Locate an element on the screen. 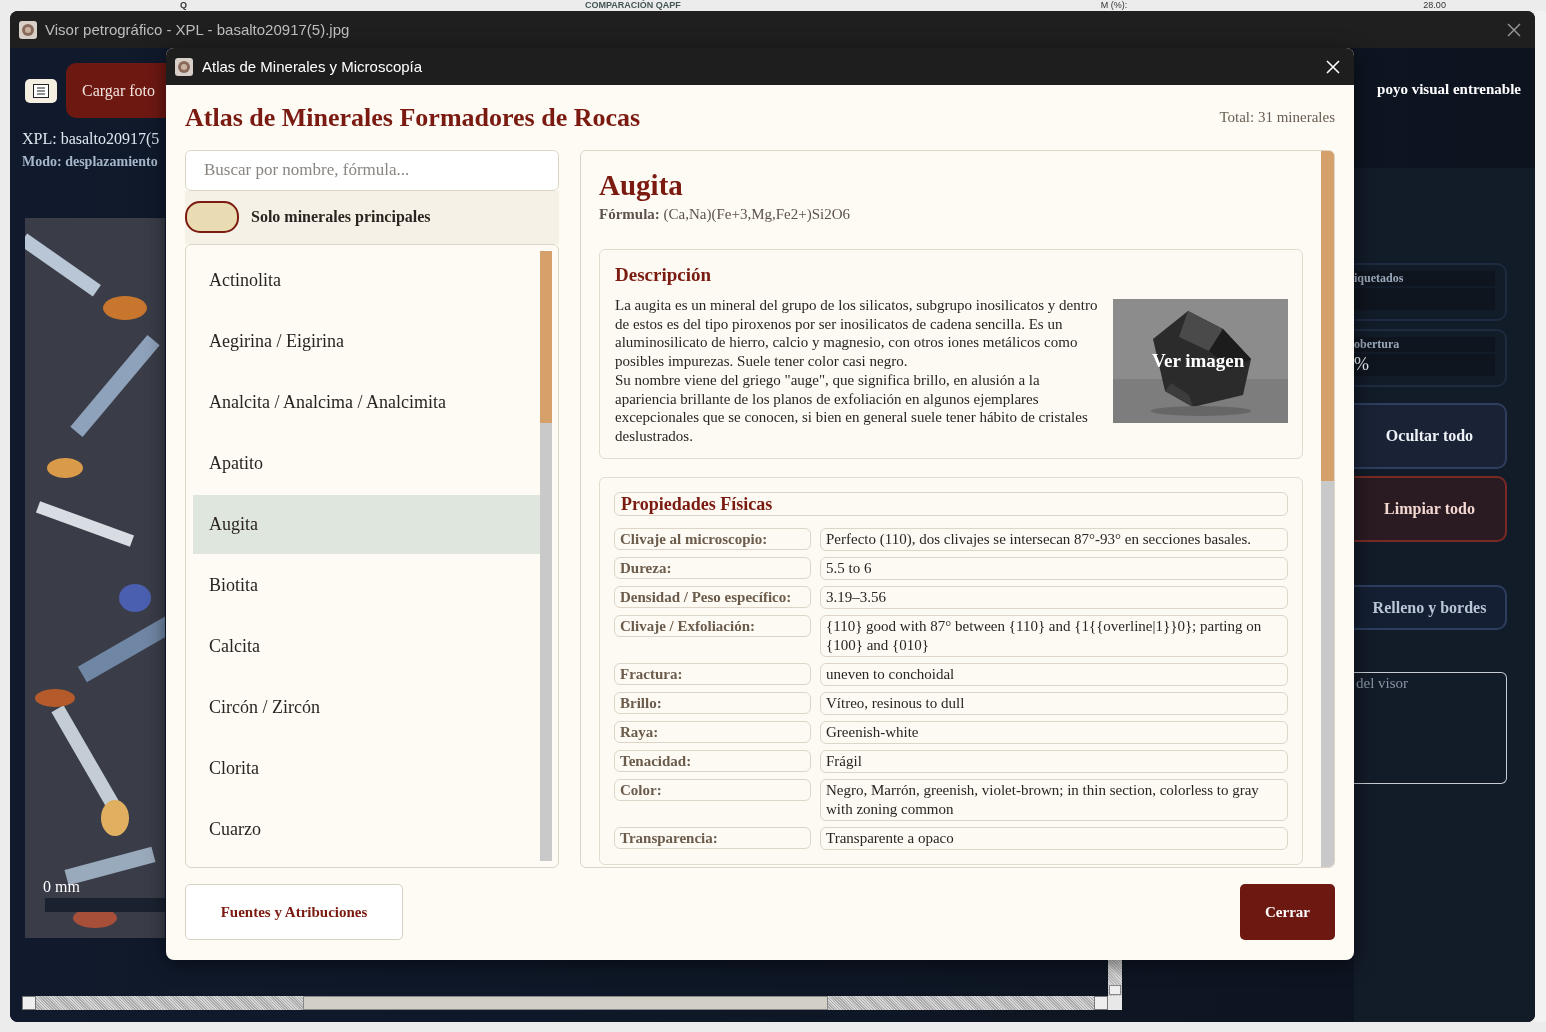 This screenshot has width=1546, height=1032. property-value: Greenish-white is located at coordinates (1054, 732).